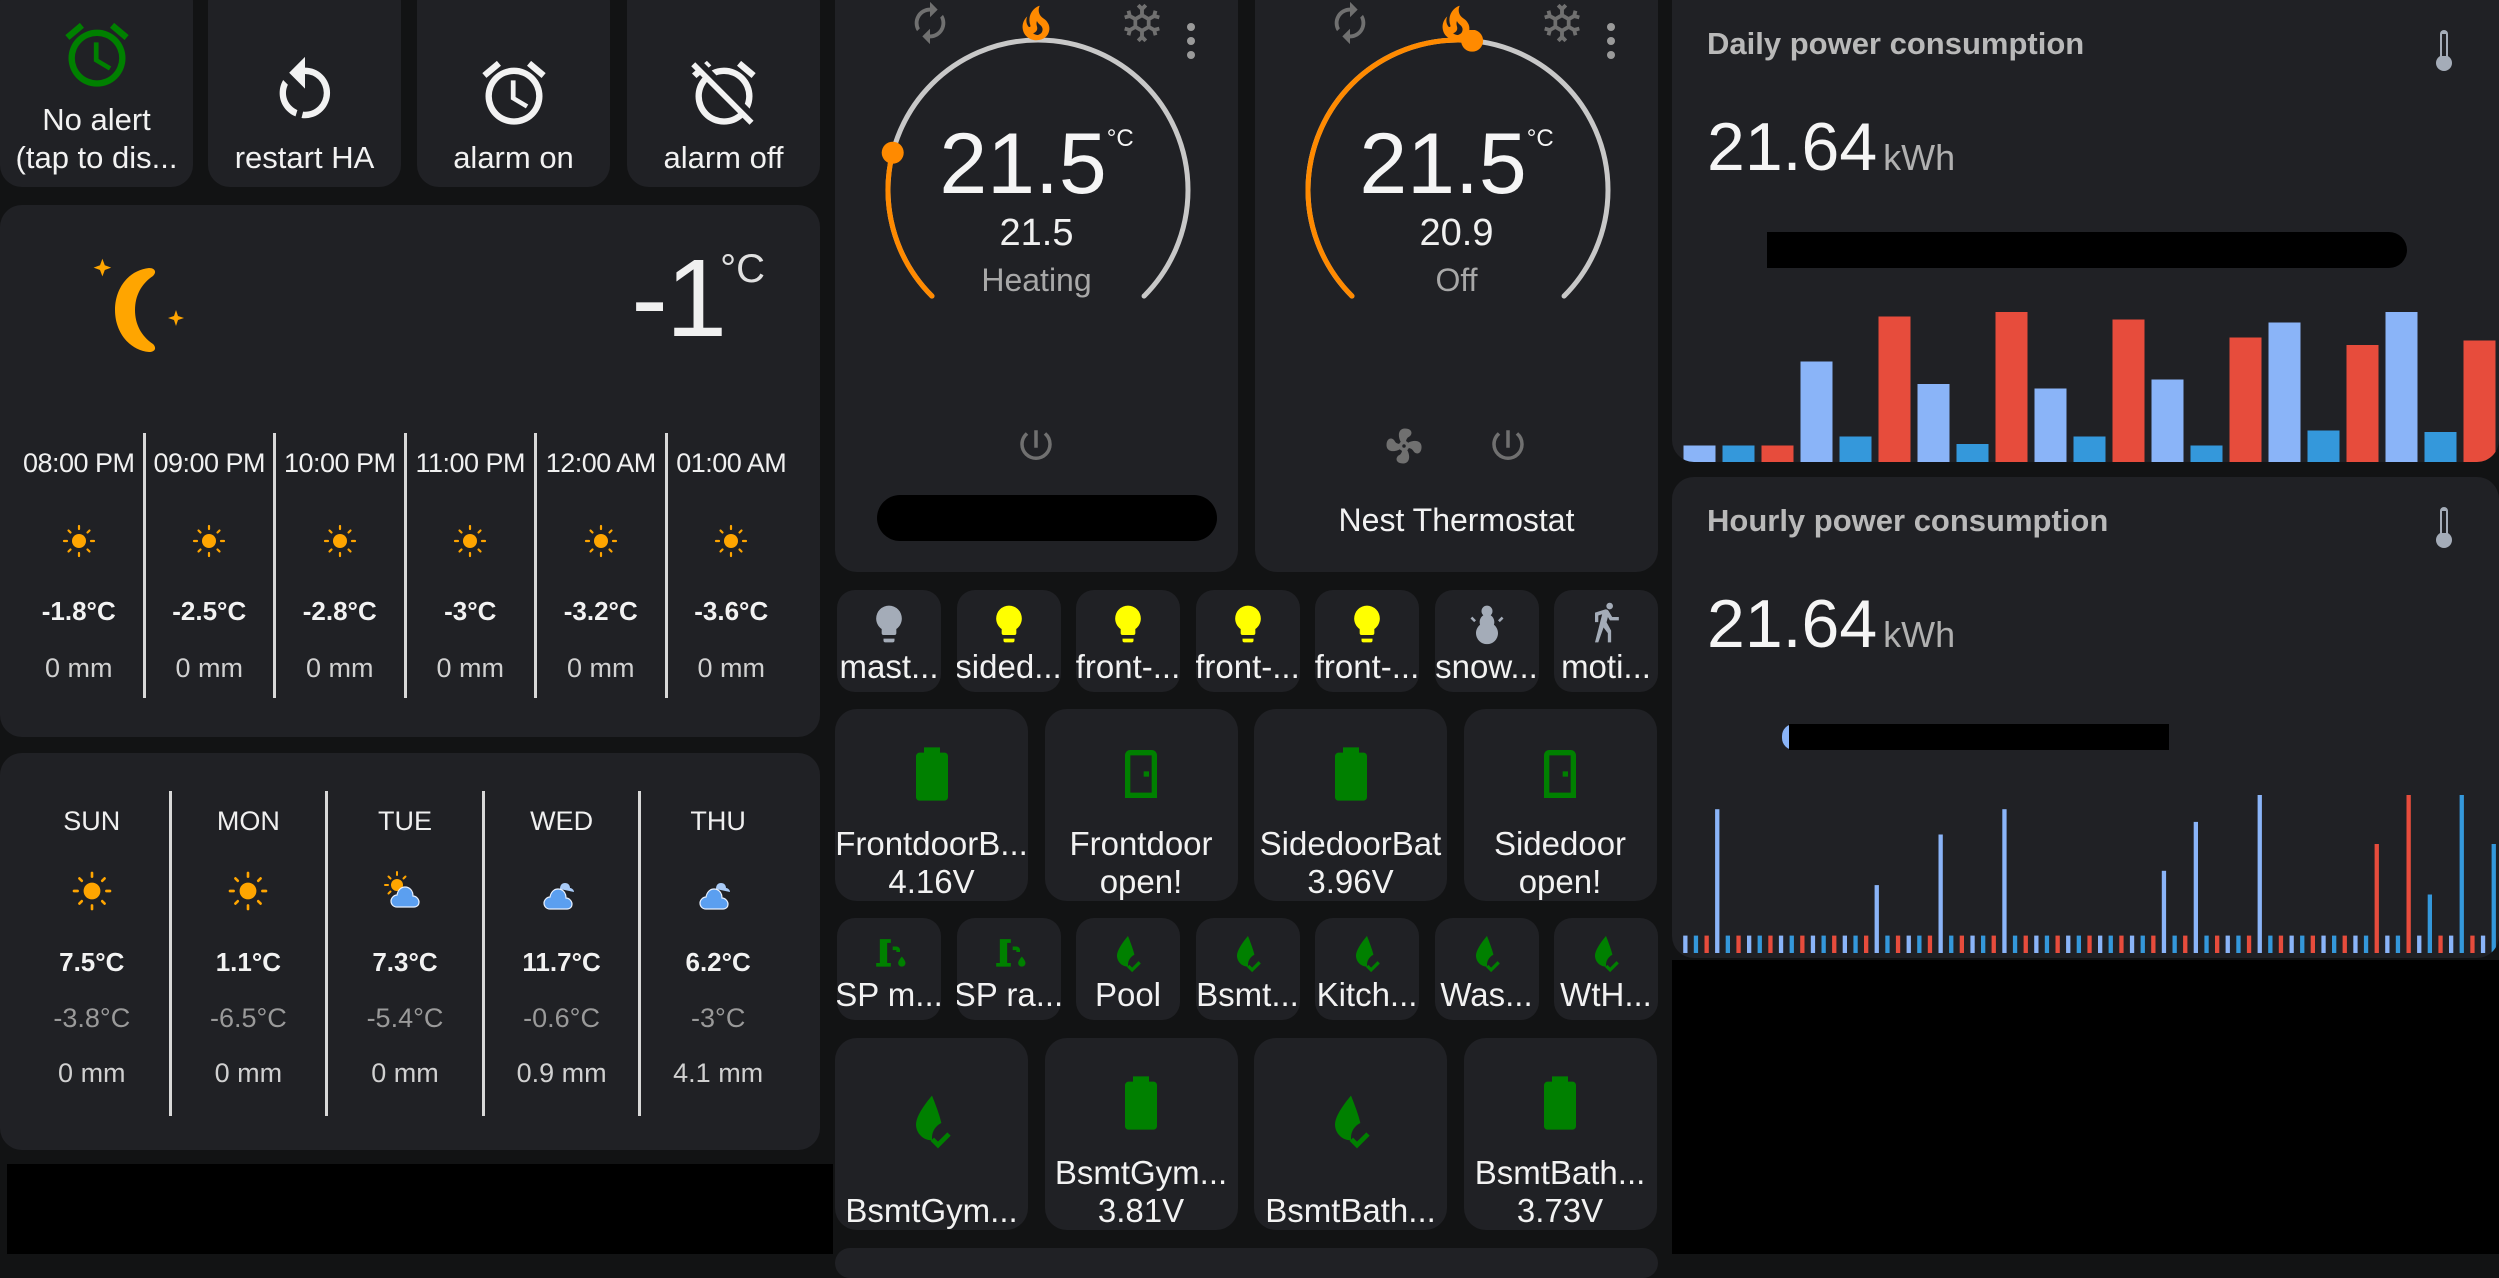  What do you see at coordinates (1560, 1134) in the screenshot?
I see `basement-sensor-button: BsmtBath... 3.73V` at bounding box center [1560, 1134].